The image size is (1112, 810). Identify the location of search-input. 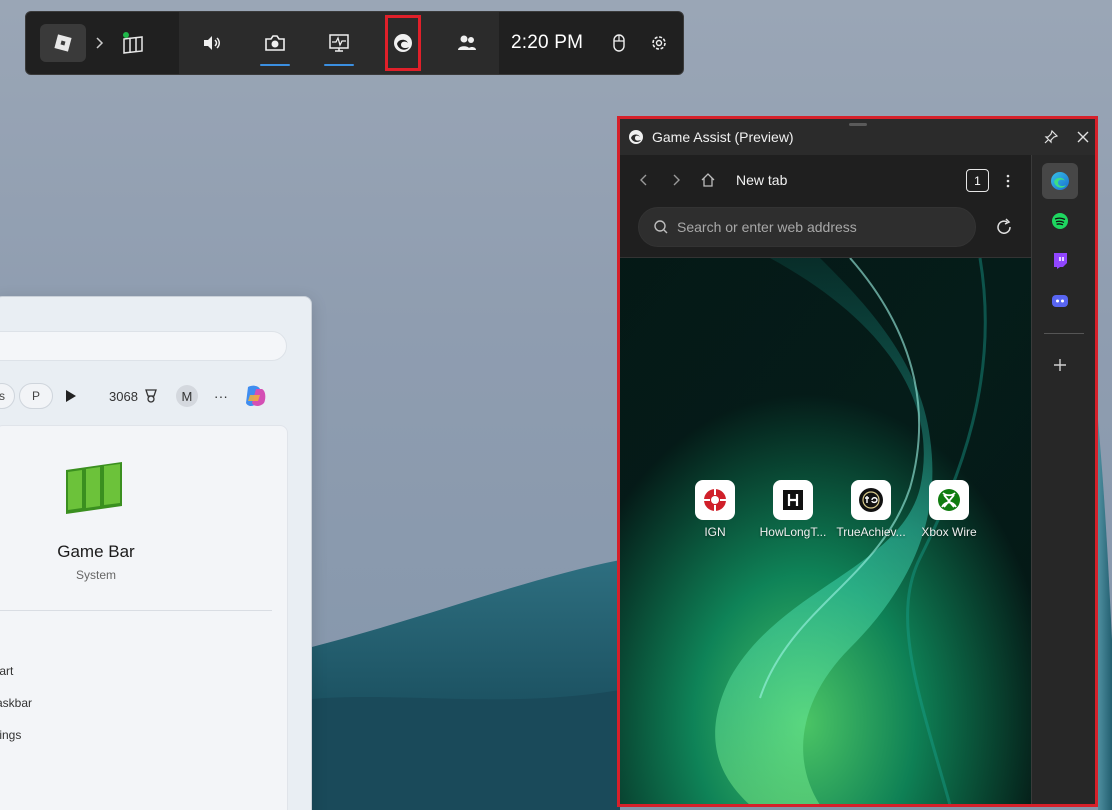
(817, 227).